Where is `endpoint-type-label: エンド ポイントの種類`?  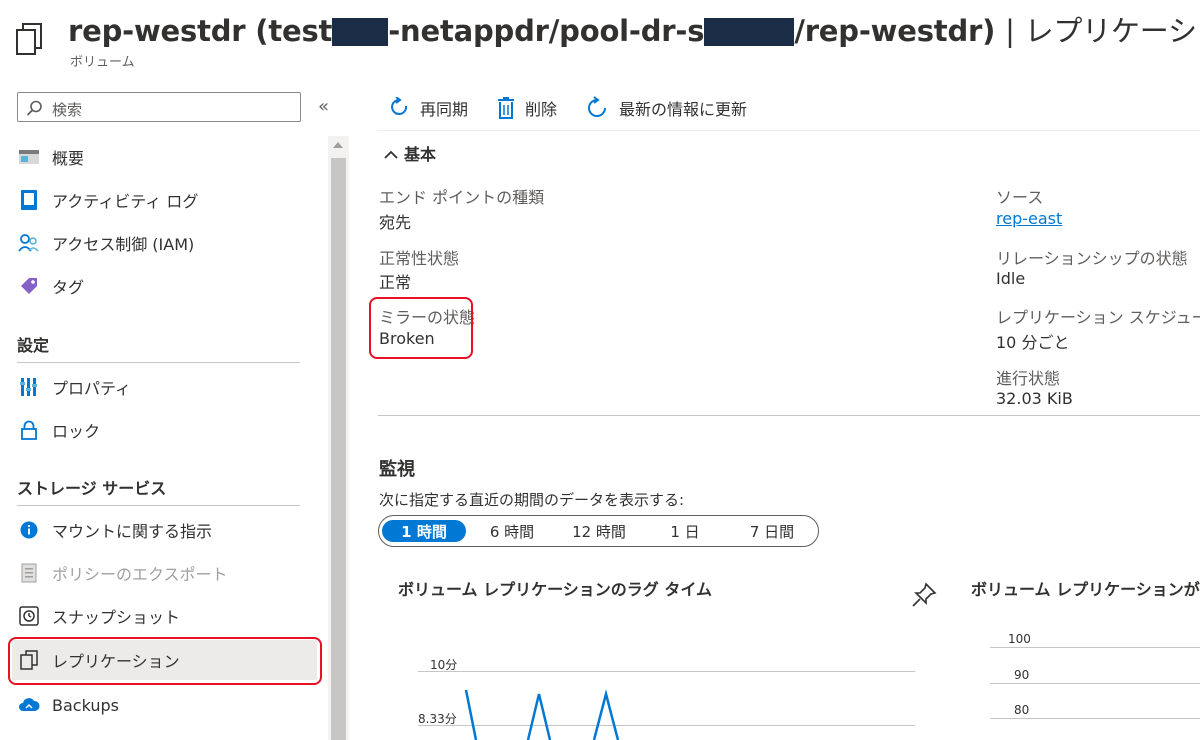
endpoint-type-label: エンド ポイントの種類 is located at coordinates (462, 197).